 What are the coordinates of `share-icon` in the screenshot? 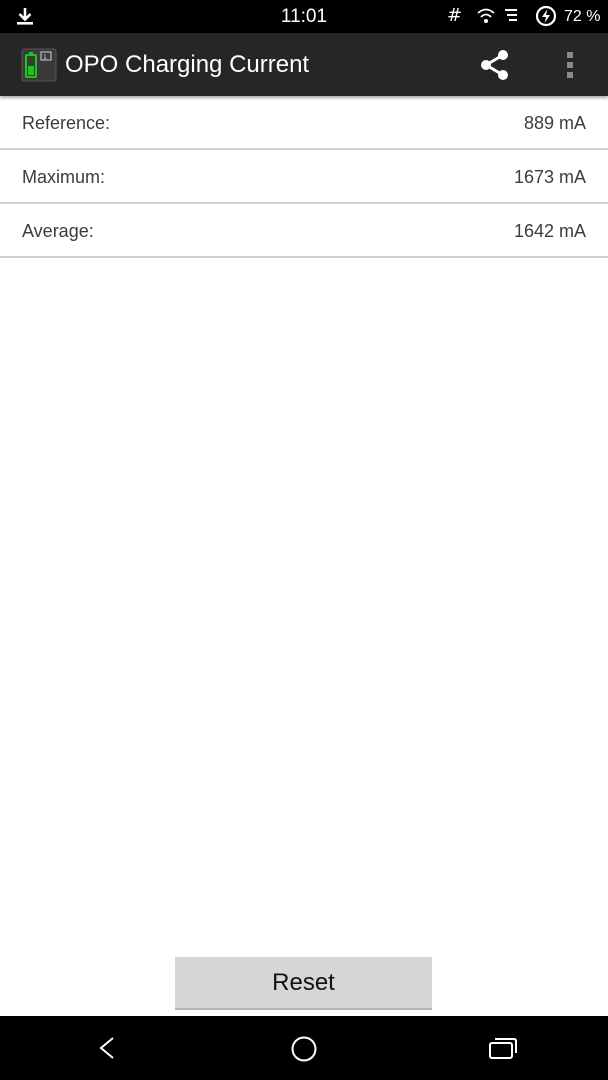 It's located at (494, 65).